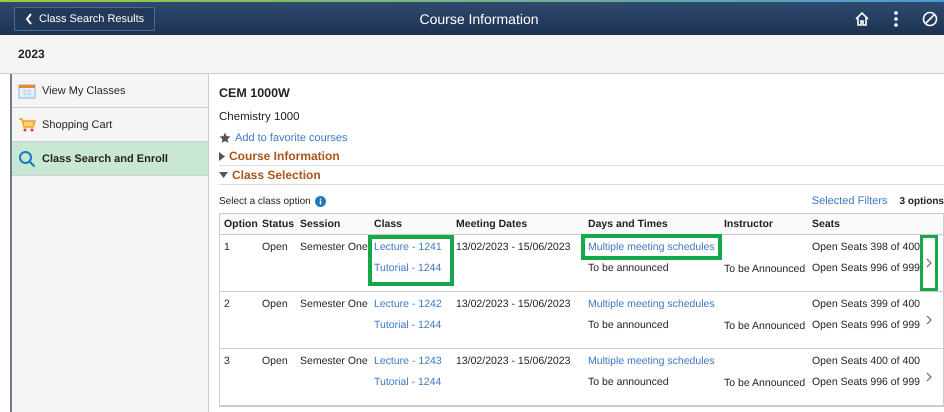  I want to click on info-icon, so click(320, 201).